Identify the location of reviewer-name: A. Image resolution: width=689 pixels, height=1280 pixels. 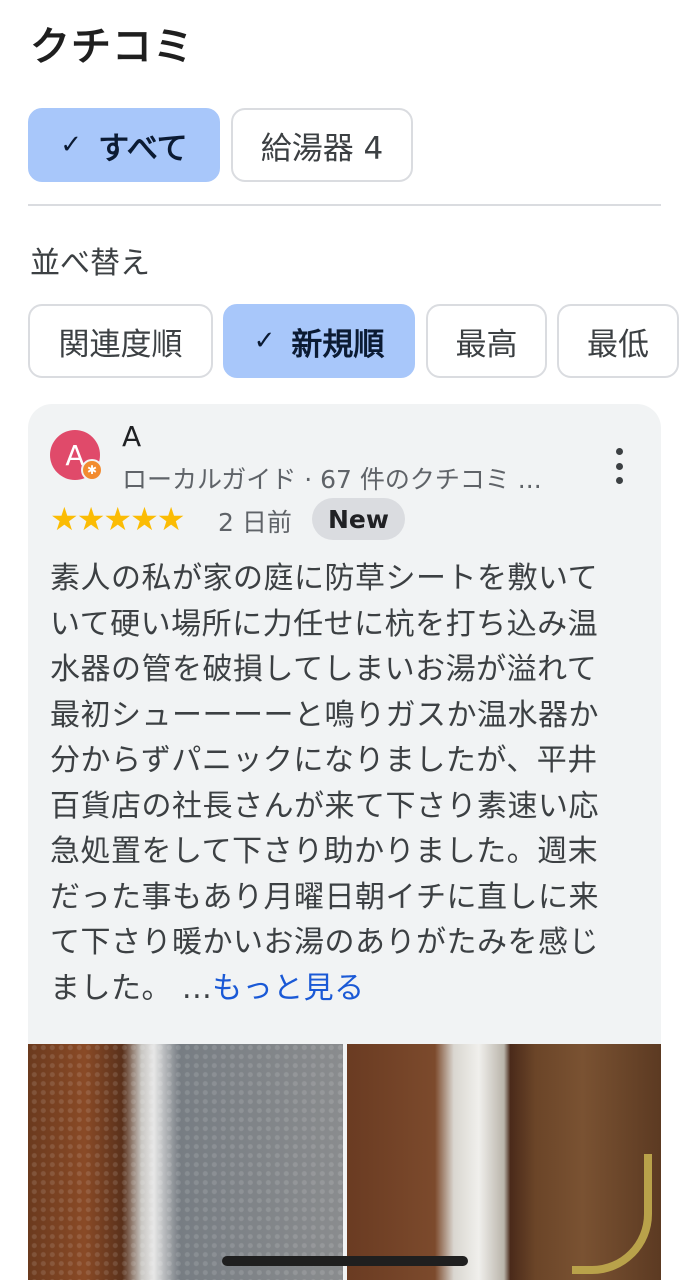
(131, 436).